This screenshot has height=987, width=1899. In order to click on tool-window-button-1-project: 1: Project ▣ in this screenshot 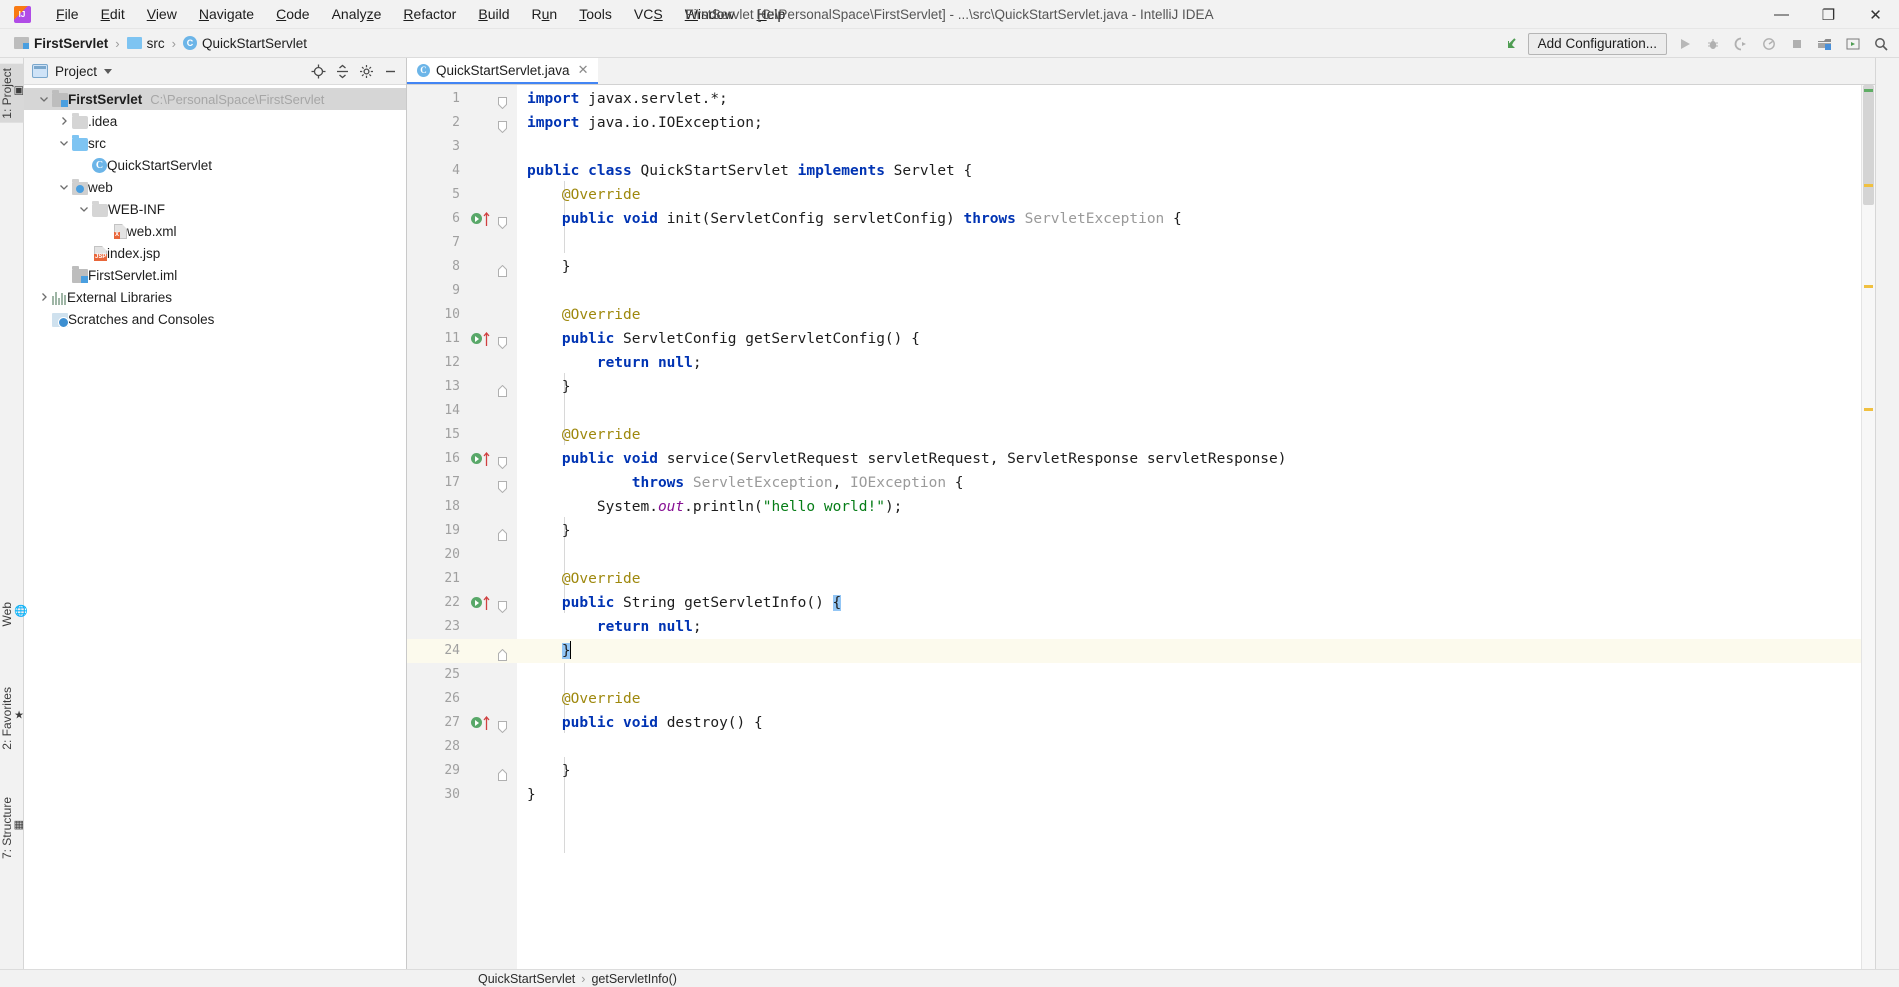, I will do `click(12, 93)`.